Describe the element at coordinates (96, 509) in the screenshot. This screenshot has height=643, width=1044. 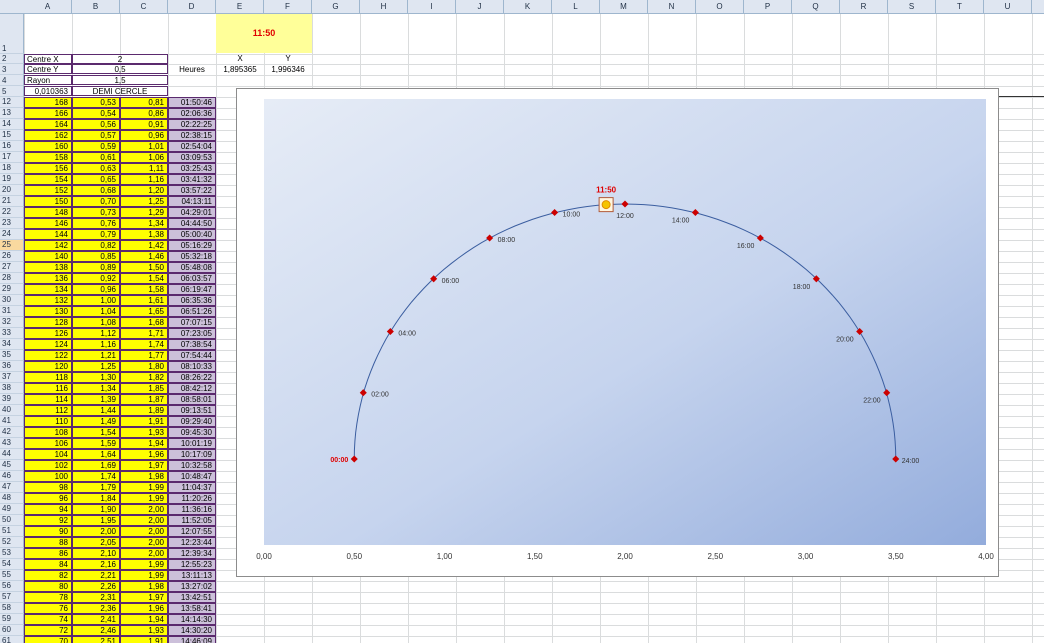
I see `cell-b49: 1,90` at that location.